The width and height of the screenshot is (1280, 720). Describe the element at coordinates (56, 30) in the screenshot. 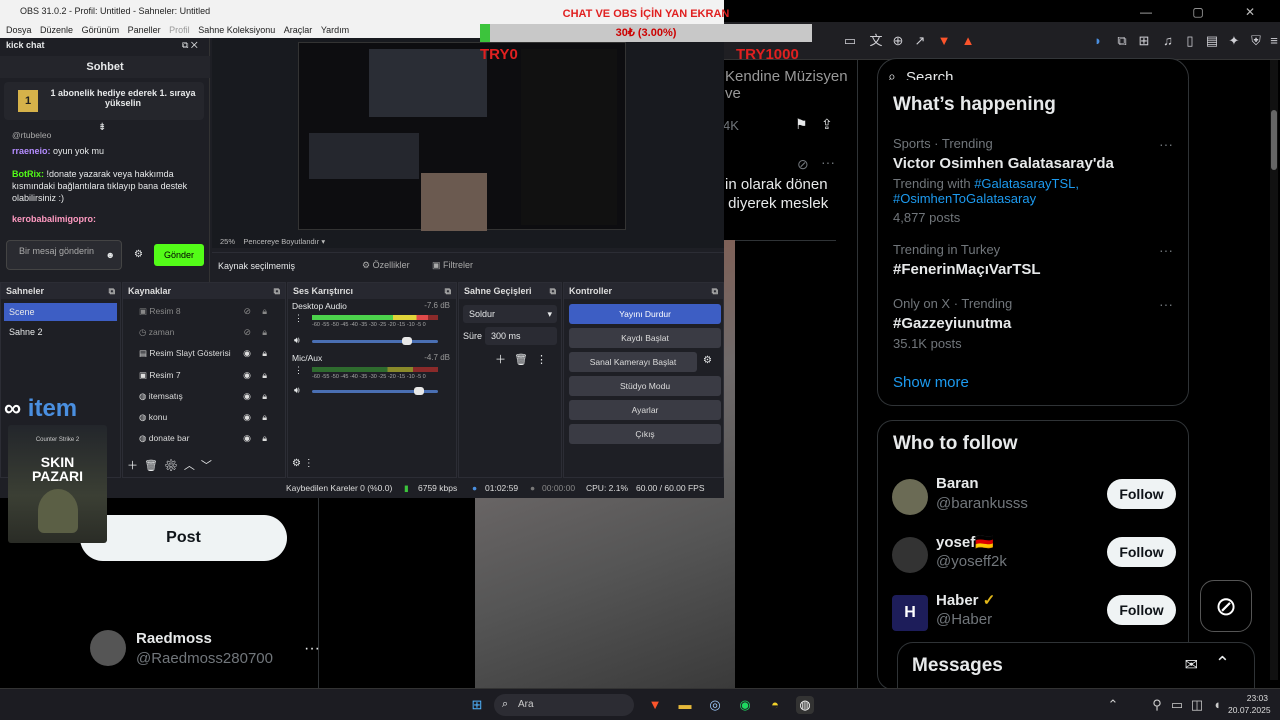

I see `menu-item: Düzenle` at that location.